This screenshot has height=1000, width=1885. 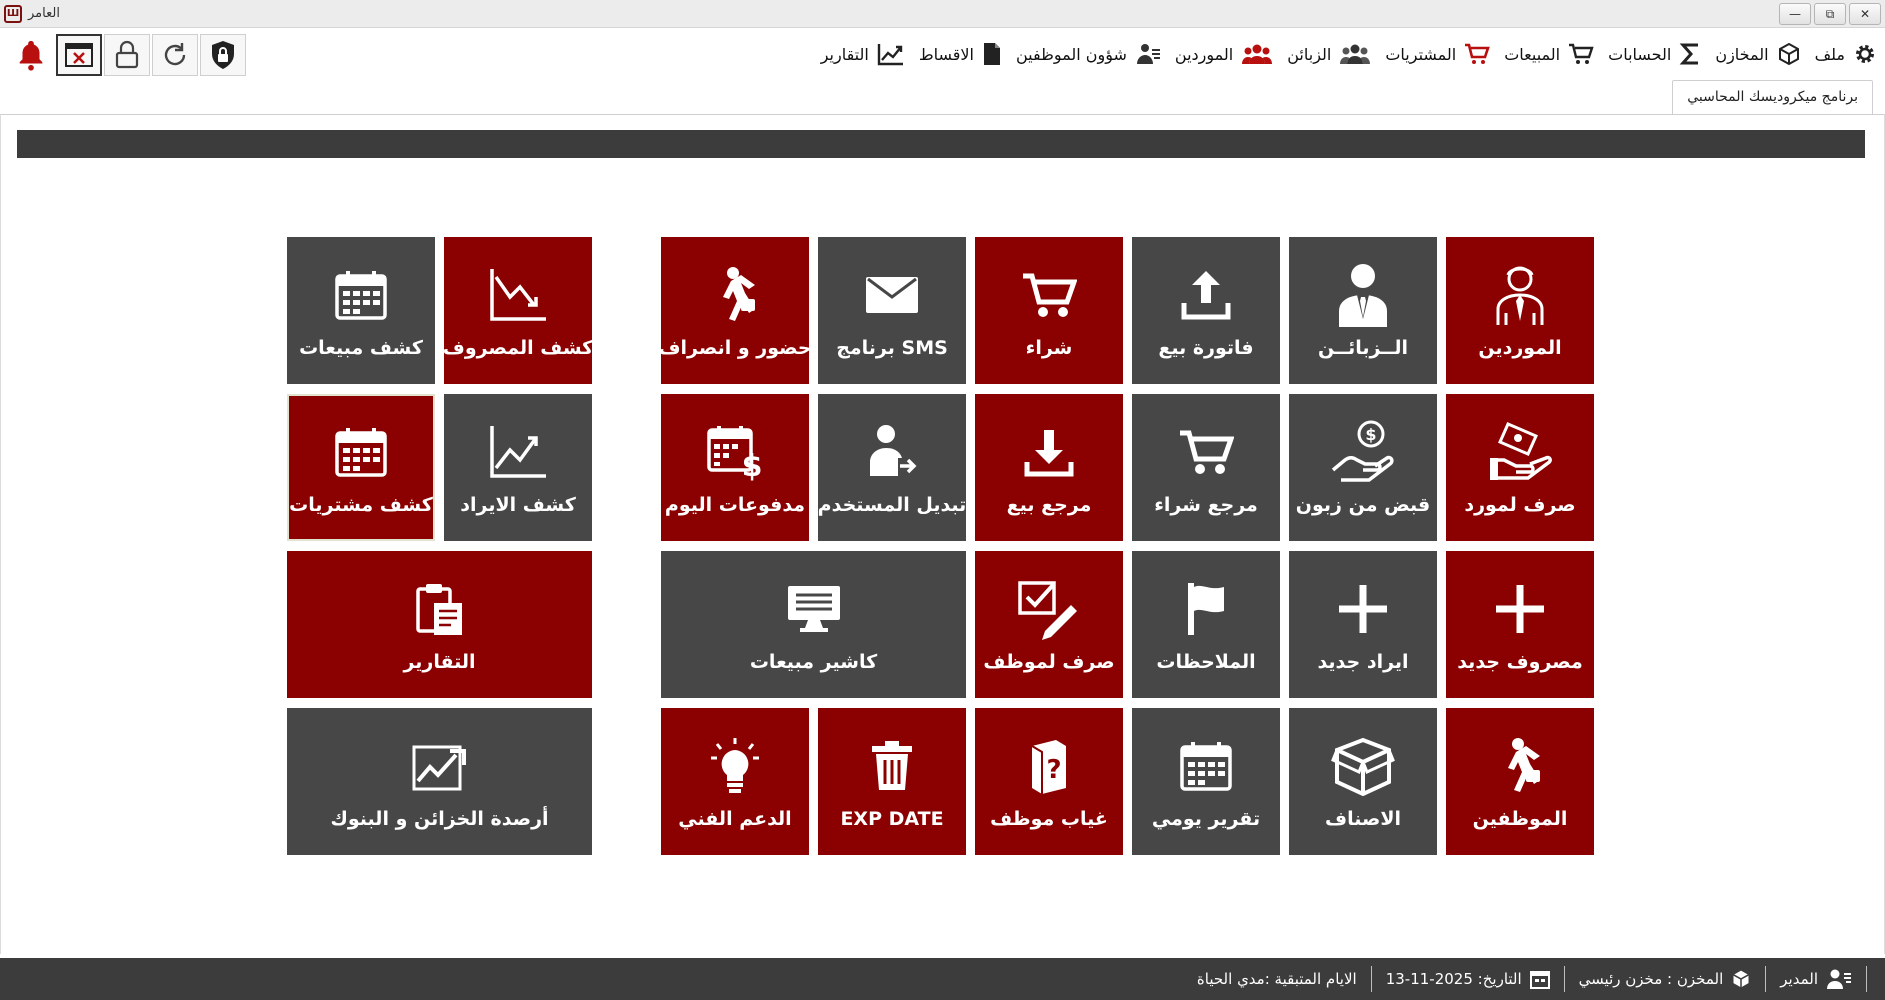 I want to click on tile-notes-label: الملاحظات, so click(x=1206, y=661).